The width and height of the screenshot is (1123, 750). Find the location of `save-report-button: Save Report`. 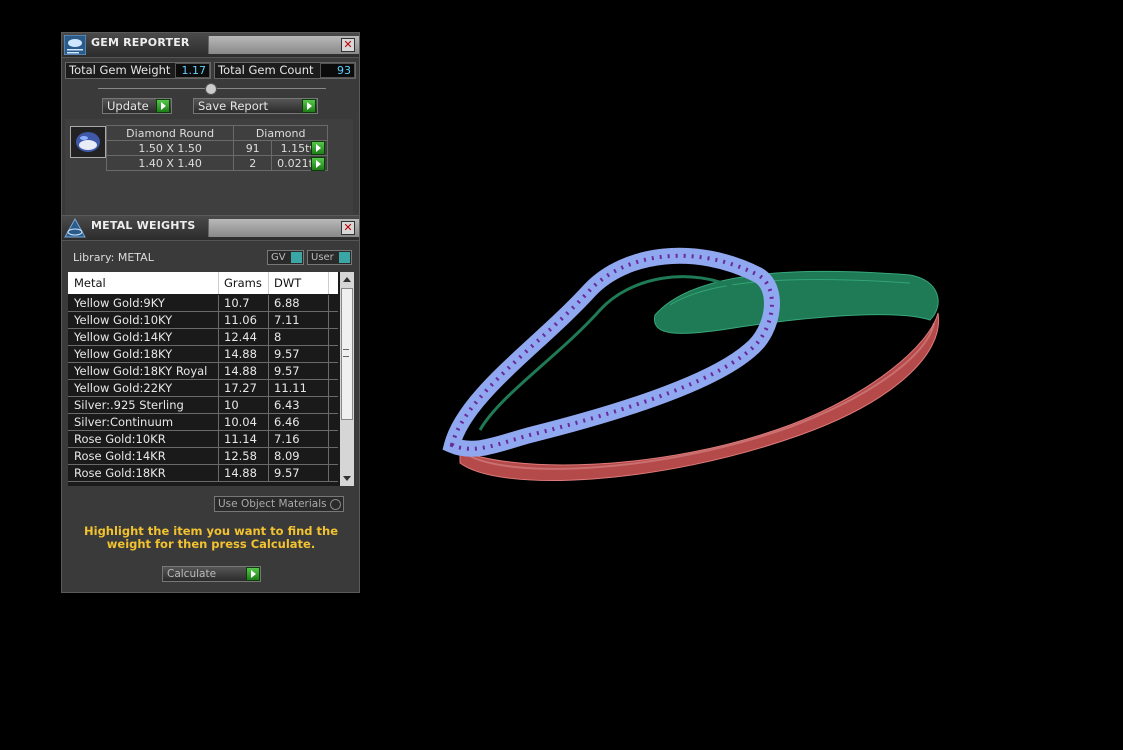

save-report-button: Save Report is located at coordinates (255, 106).